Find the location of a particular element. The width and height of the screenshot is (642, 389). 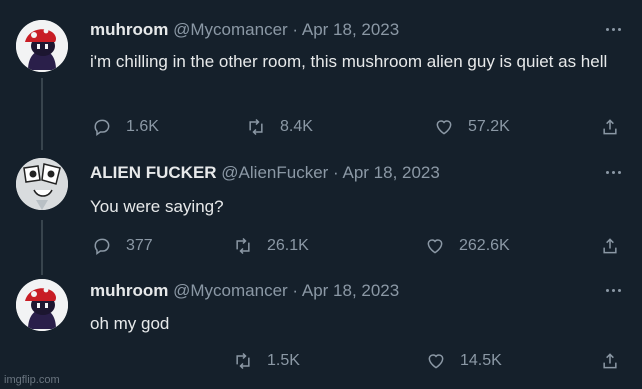

reply-button: 1.6K is located at coordinates (125, 127).